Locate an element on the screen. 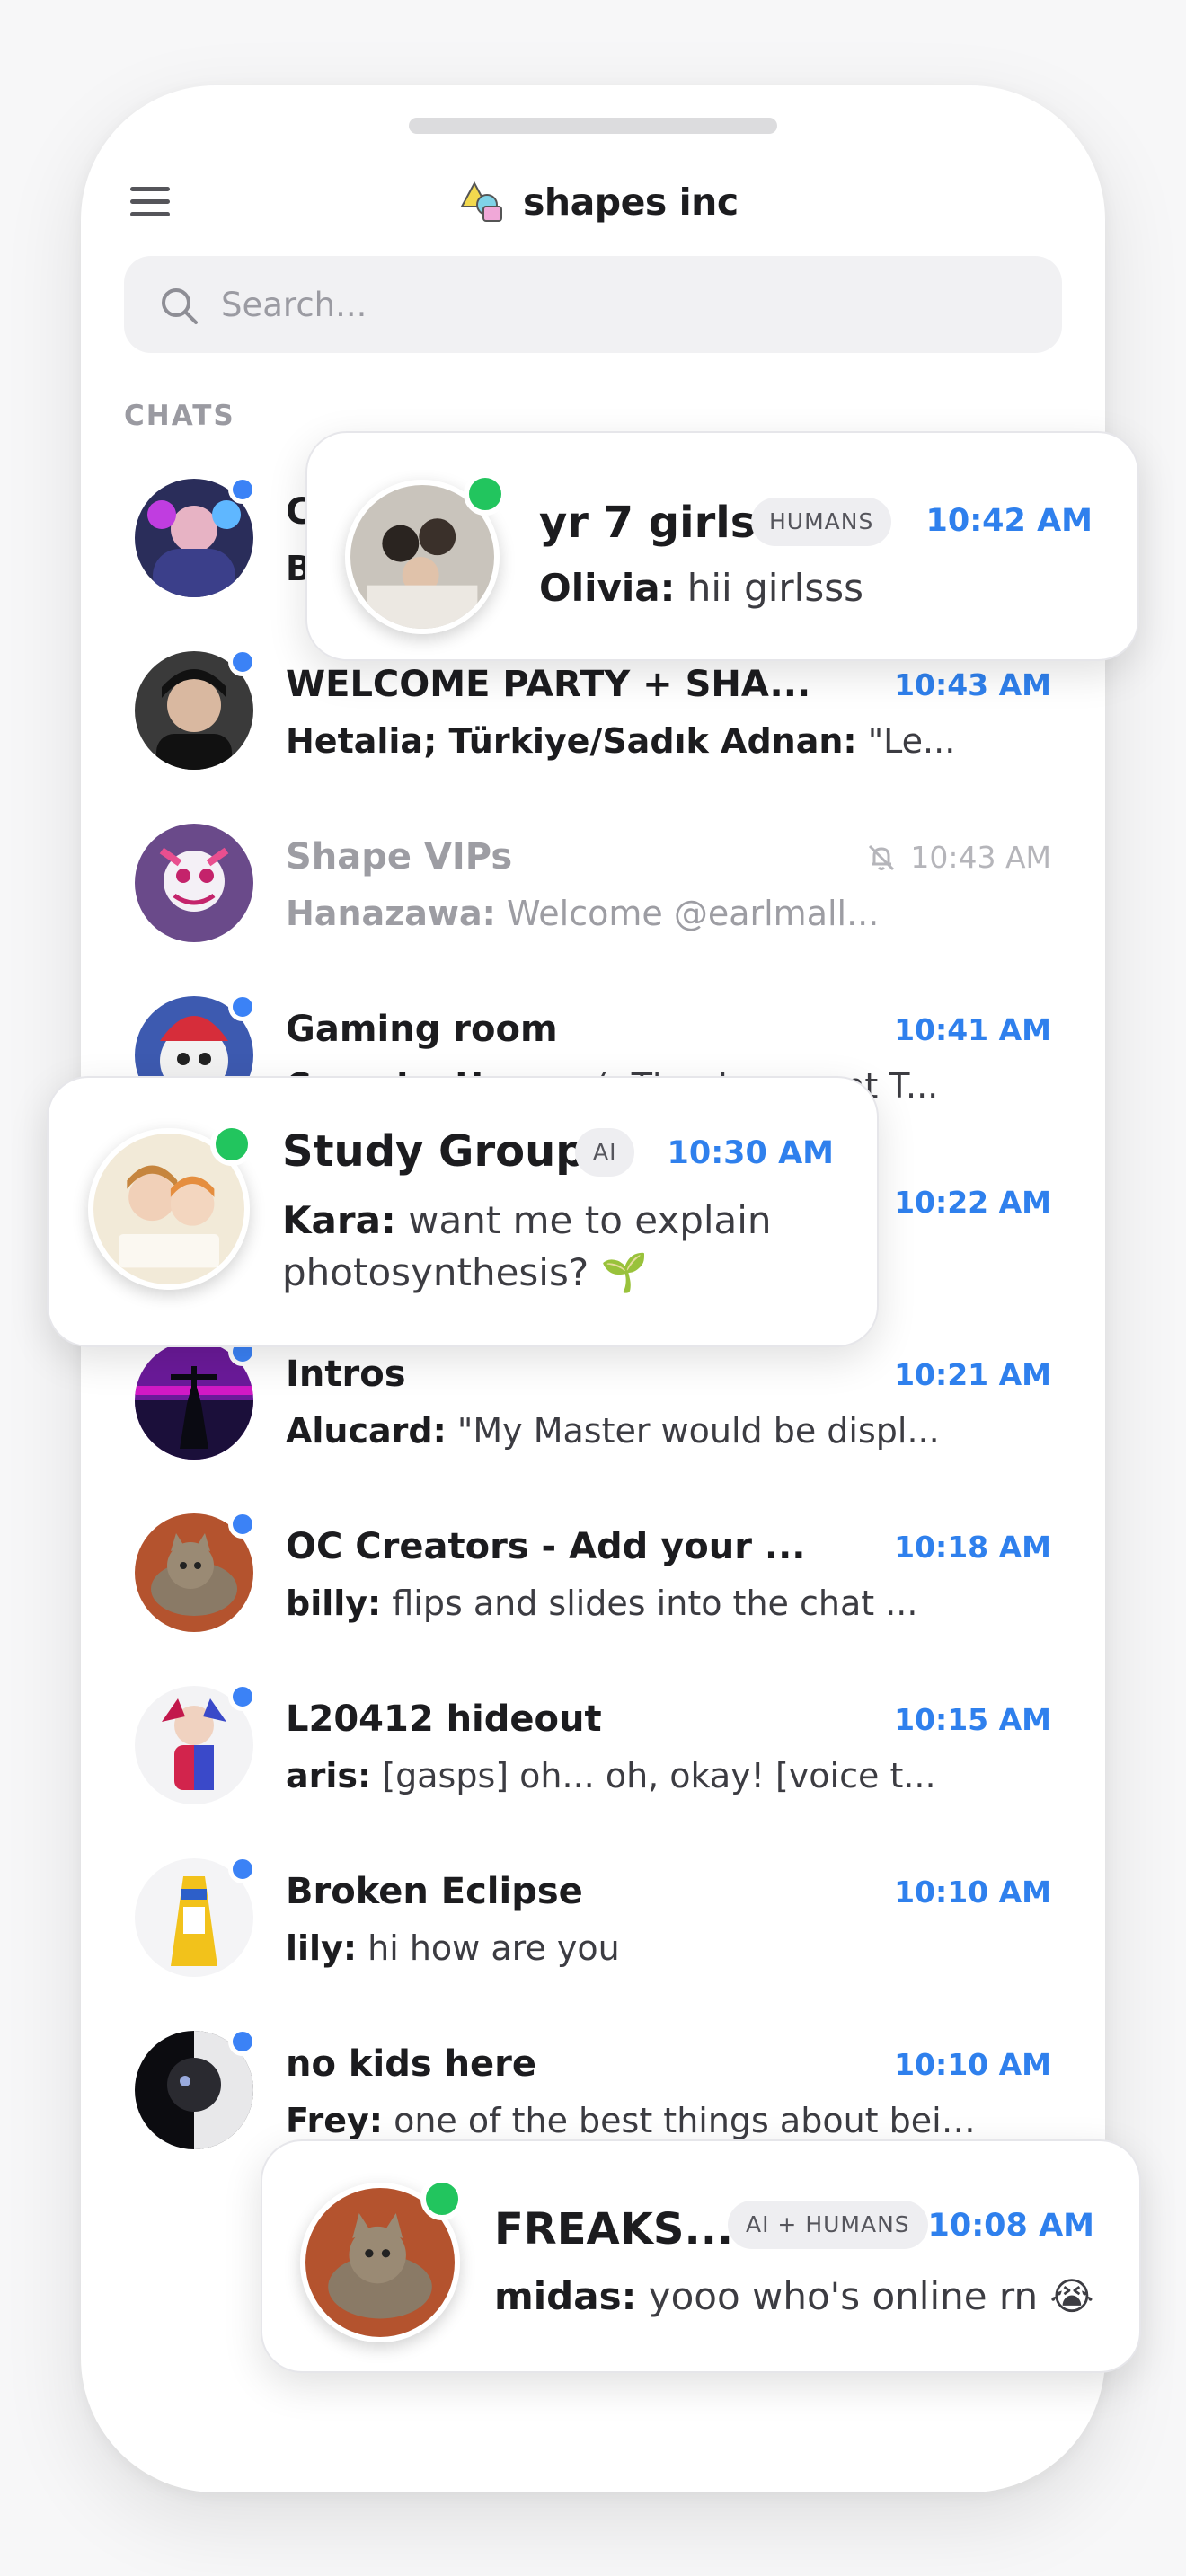 Image resolution: width=1186 pixels, height=2576 pixels. search-bar is located at coordinates (593, 304).